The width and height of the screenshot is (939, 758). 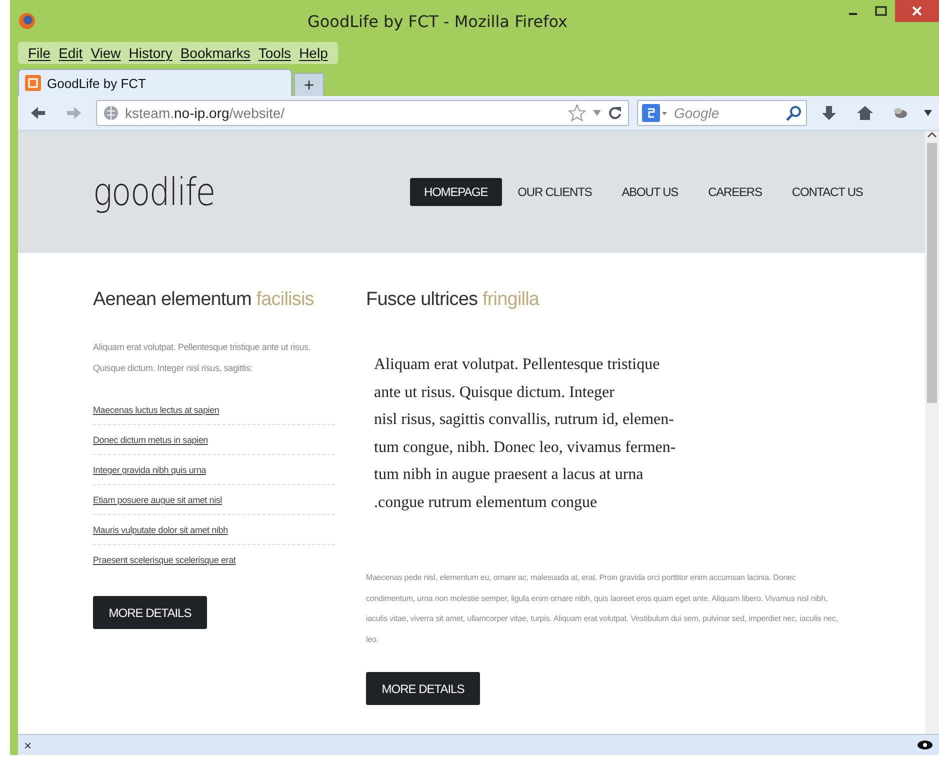 What do you see at coordinates (105, 53) in the screenshot?
I see `menu-item: View` at bounding box center [105, 53].